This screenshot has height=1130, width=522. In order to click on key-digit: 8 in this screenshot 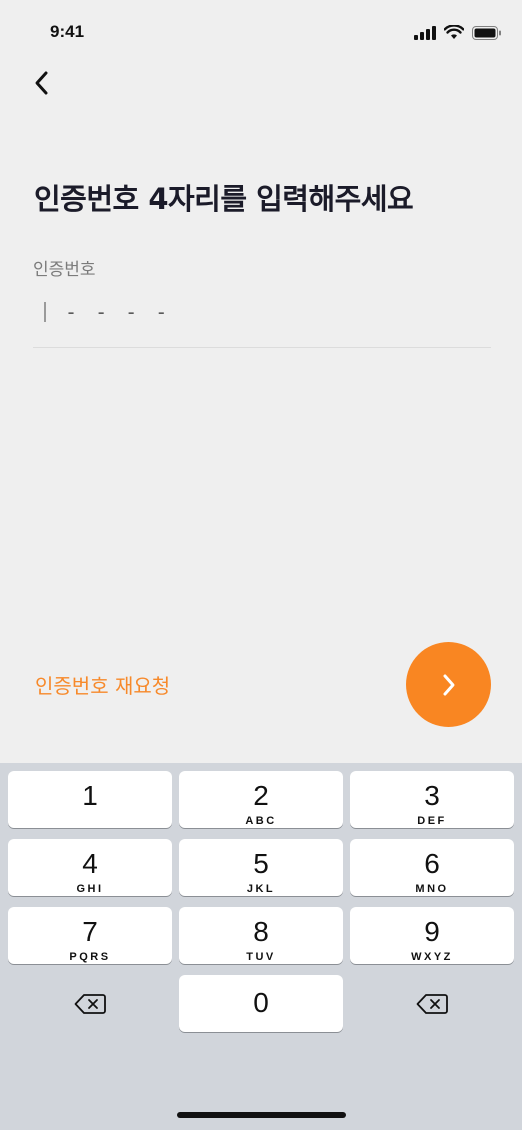, I will do `click(261, 931)`.